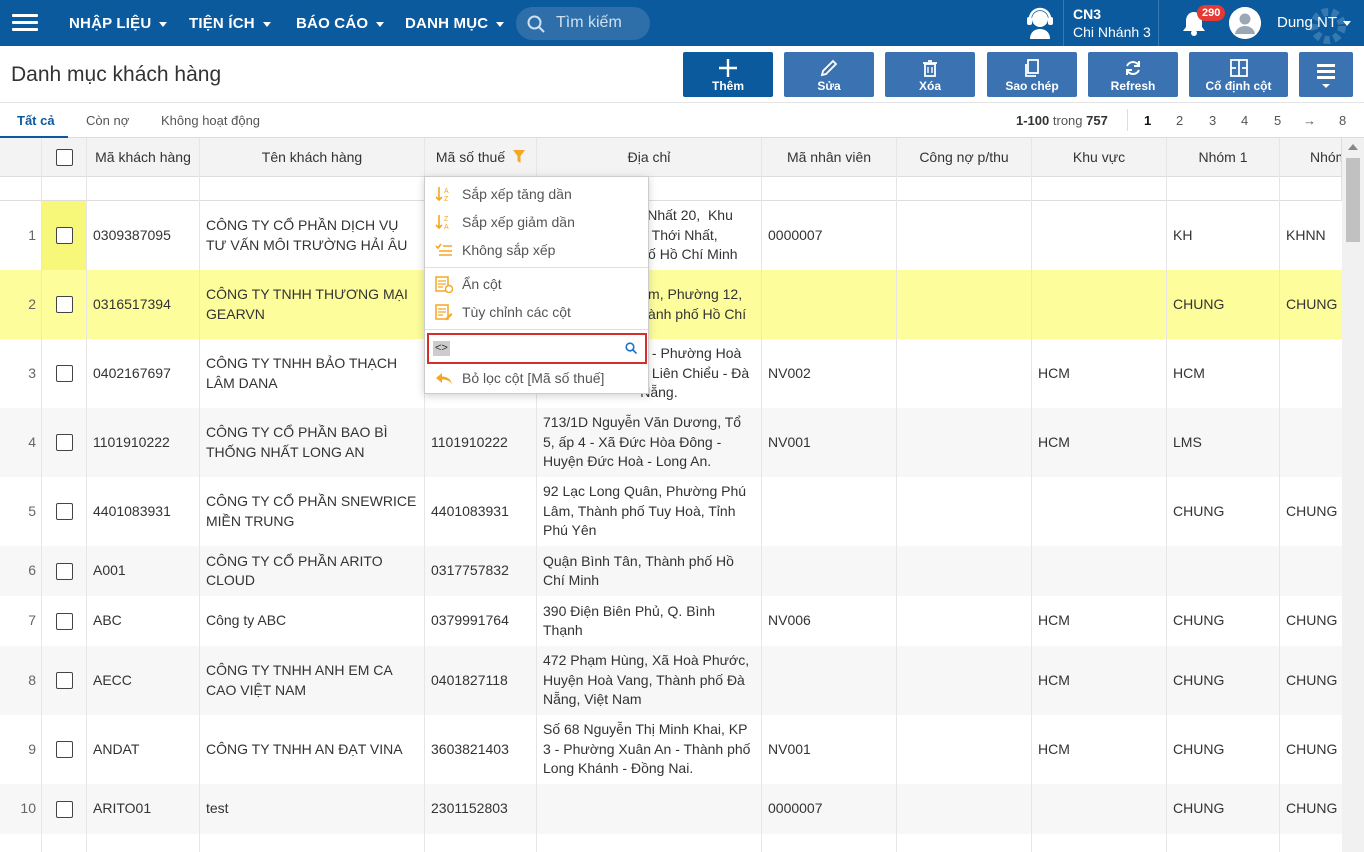 The height and width of the screenshot is (852, 1364). I want to click on menu-divider, so click(536, 329).